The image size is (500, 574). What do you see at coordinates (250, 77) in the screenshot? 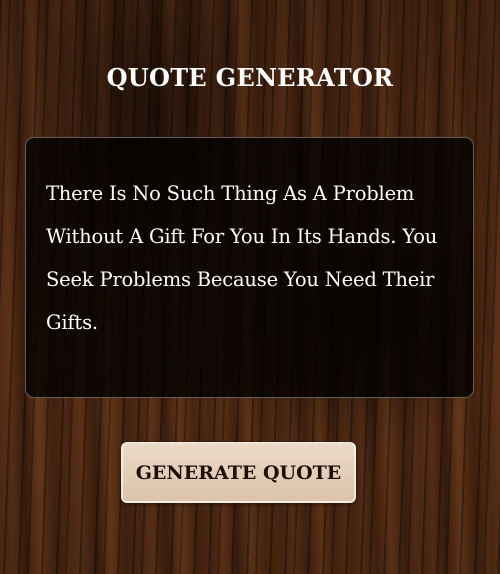
I see `page-title: QUOTE GENERATOR` at bounding box center [250, 77].